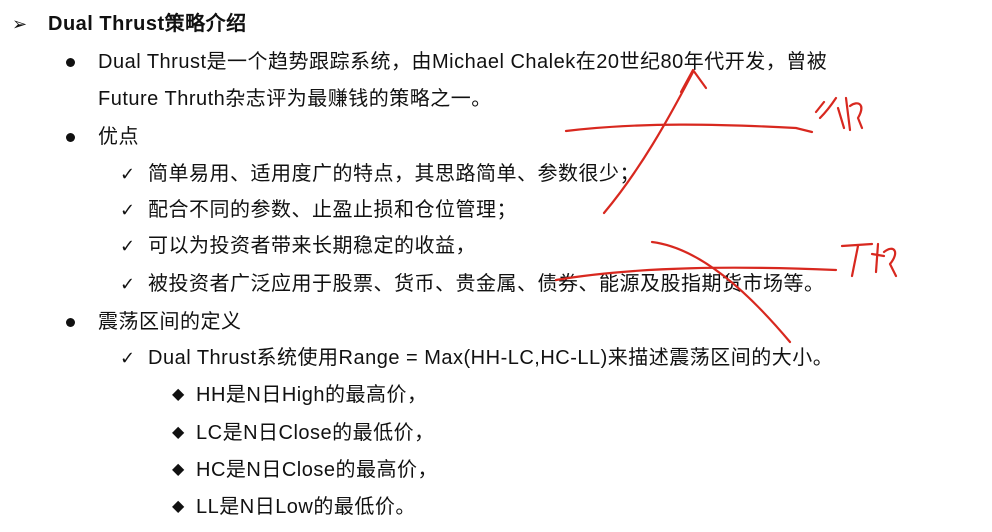  Describe the element at coordinates (312, 395) in the screenshot. I see `range-def: HH是N日High的最高价，` at that location.